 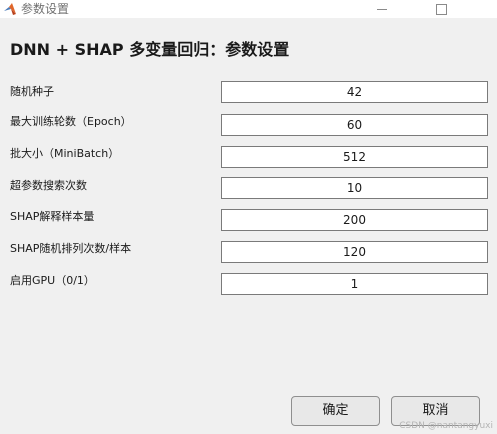 I want to click on shap-sample-size-field: 200, so click(x=354, y=220).